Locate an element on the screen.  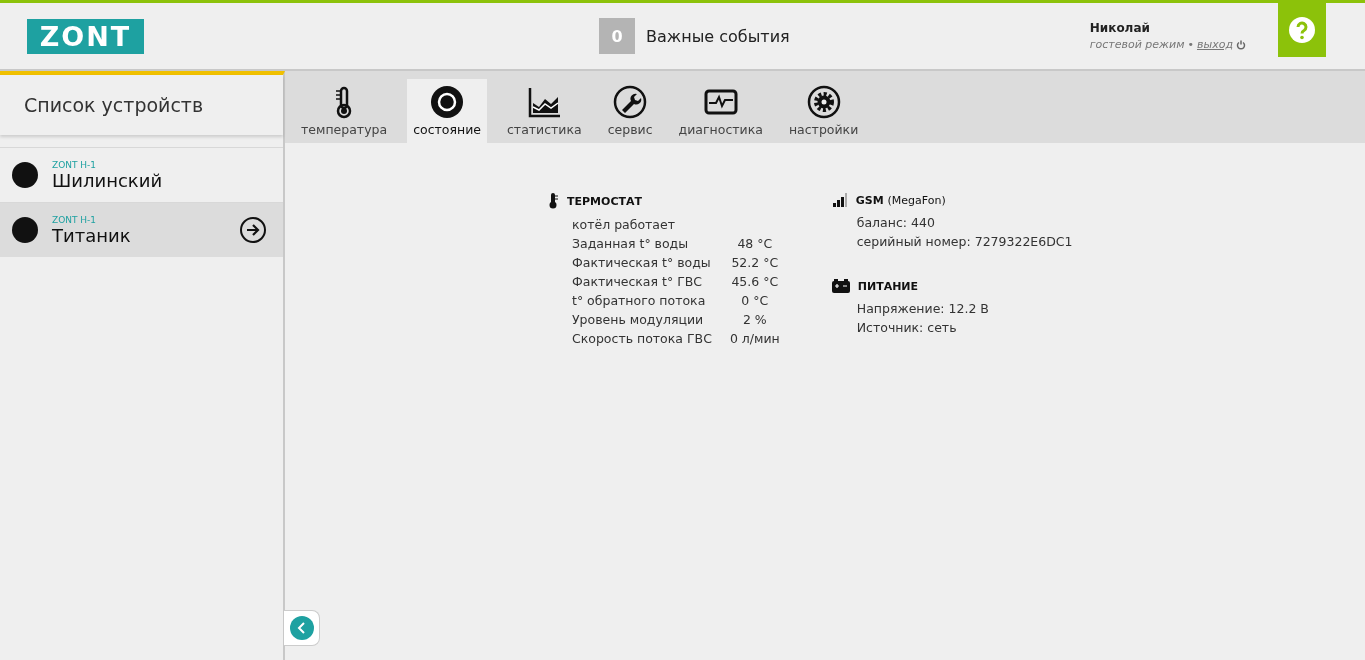
tab: состояние is located at coordinates (447, 111).